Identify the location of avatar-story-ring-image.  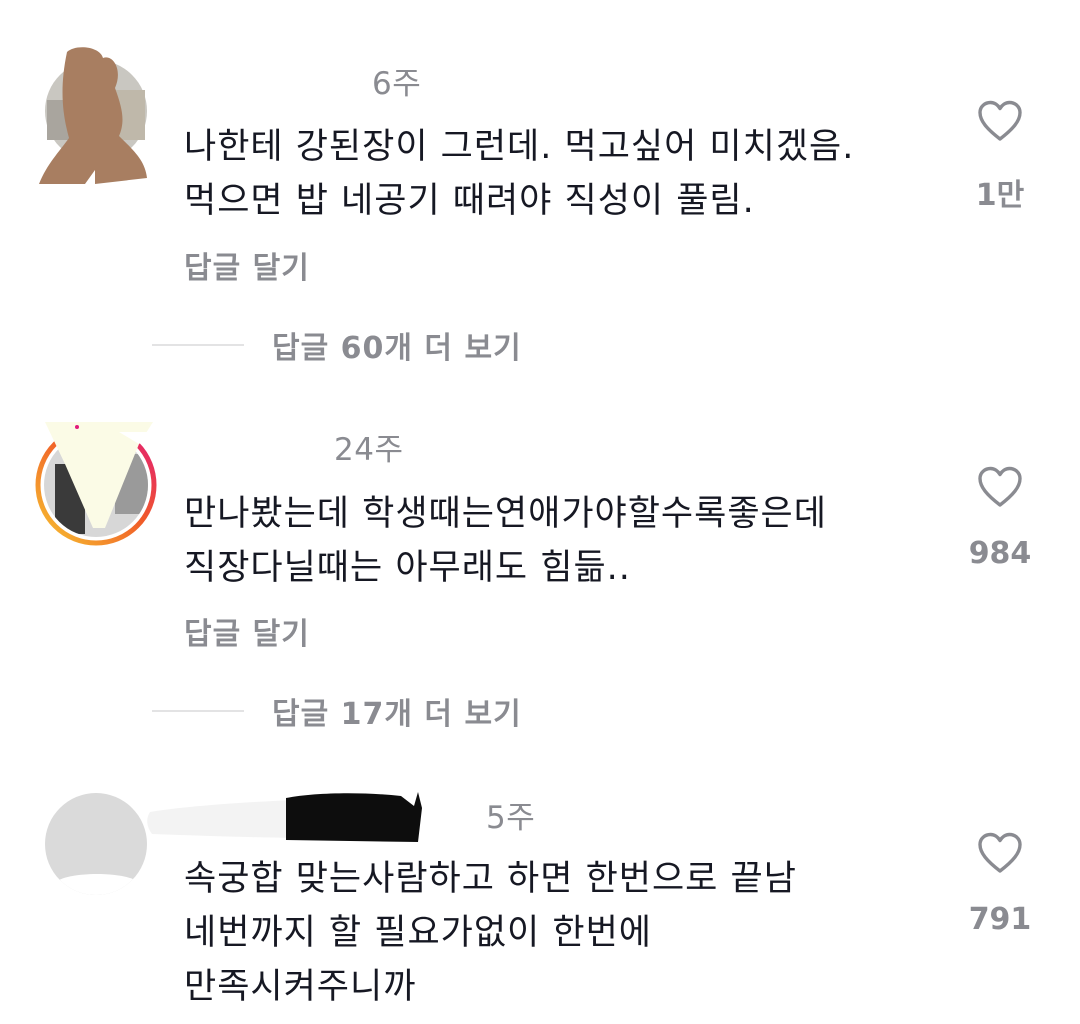
(96, 484).